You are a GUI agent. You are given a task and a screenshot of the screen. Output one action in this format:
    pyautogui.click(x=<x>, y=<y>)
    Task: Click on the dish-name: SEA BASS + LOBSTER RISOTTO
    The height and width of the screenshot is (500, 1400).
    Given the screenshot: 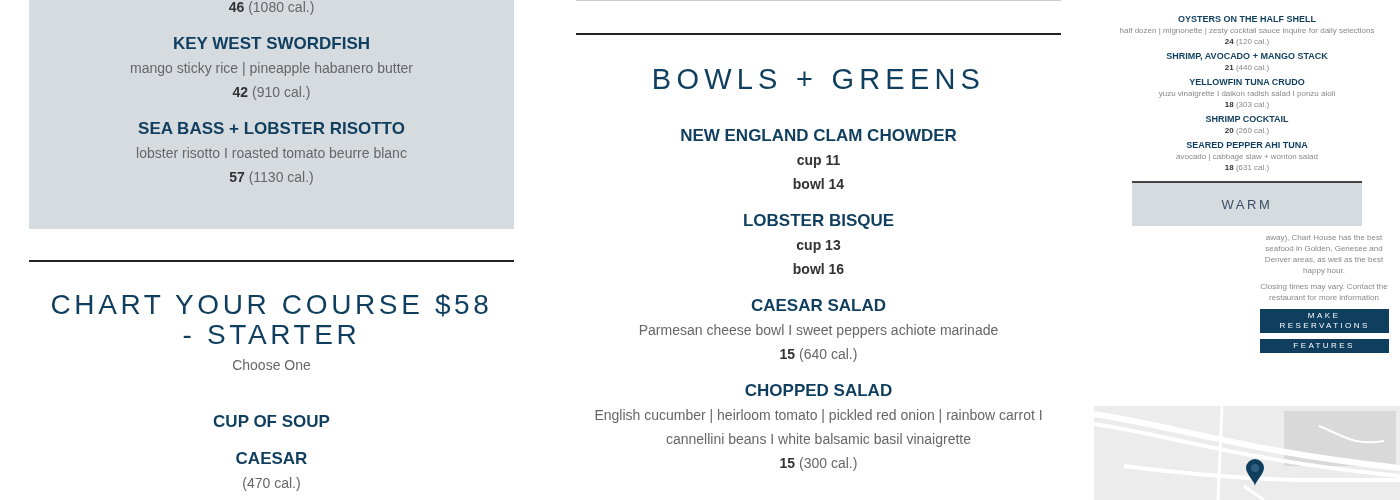 What is the action you would take?
    pyautogui.click(x=271, y=129)
    